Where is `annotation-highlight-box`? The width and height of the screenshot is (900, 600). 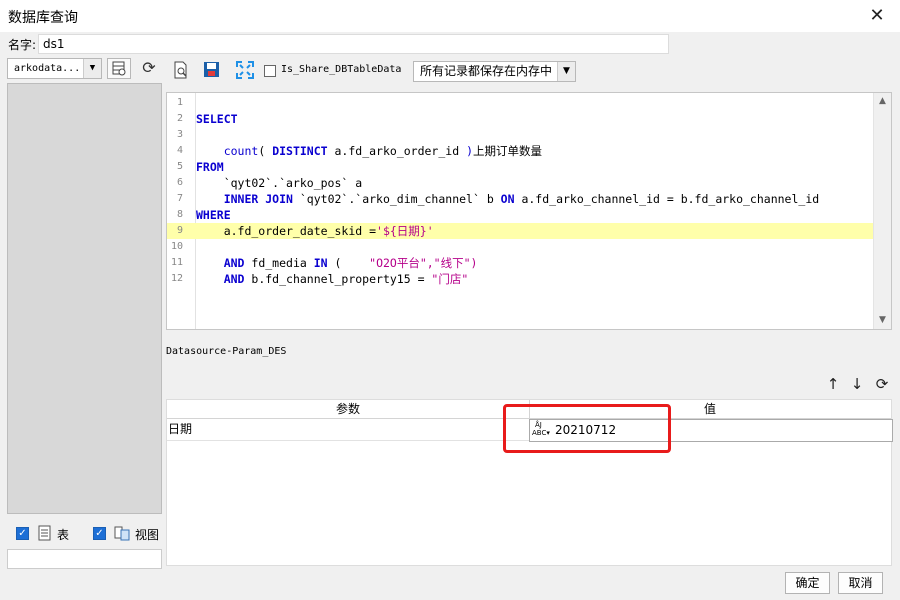
annotation-highlight-box is located at coordinates (587, 428).